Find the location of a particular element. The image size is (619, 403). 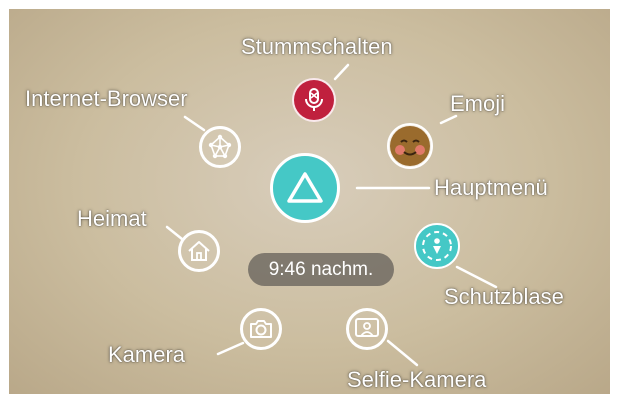

main-menu-button is located at coordinates (305, 188).